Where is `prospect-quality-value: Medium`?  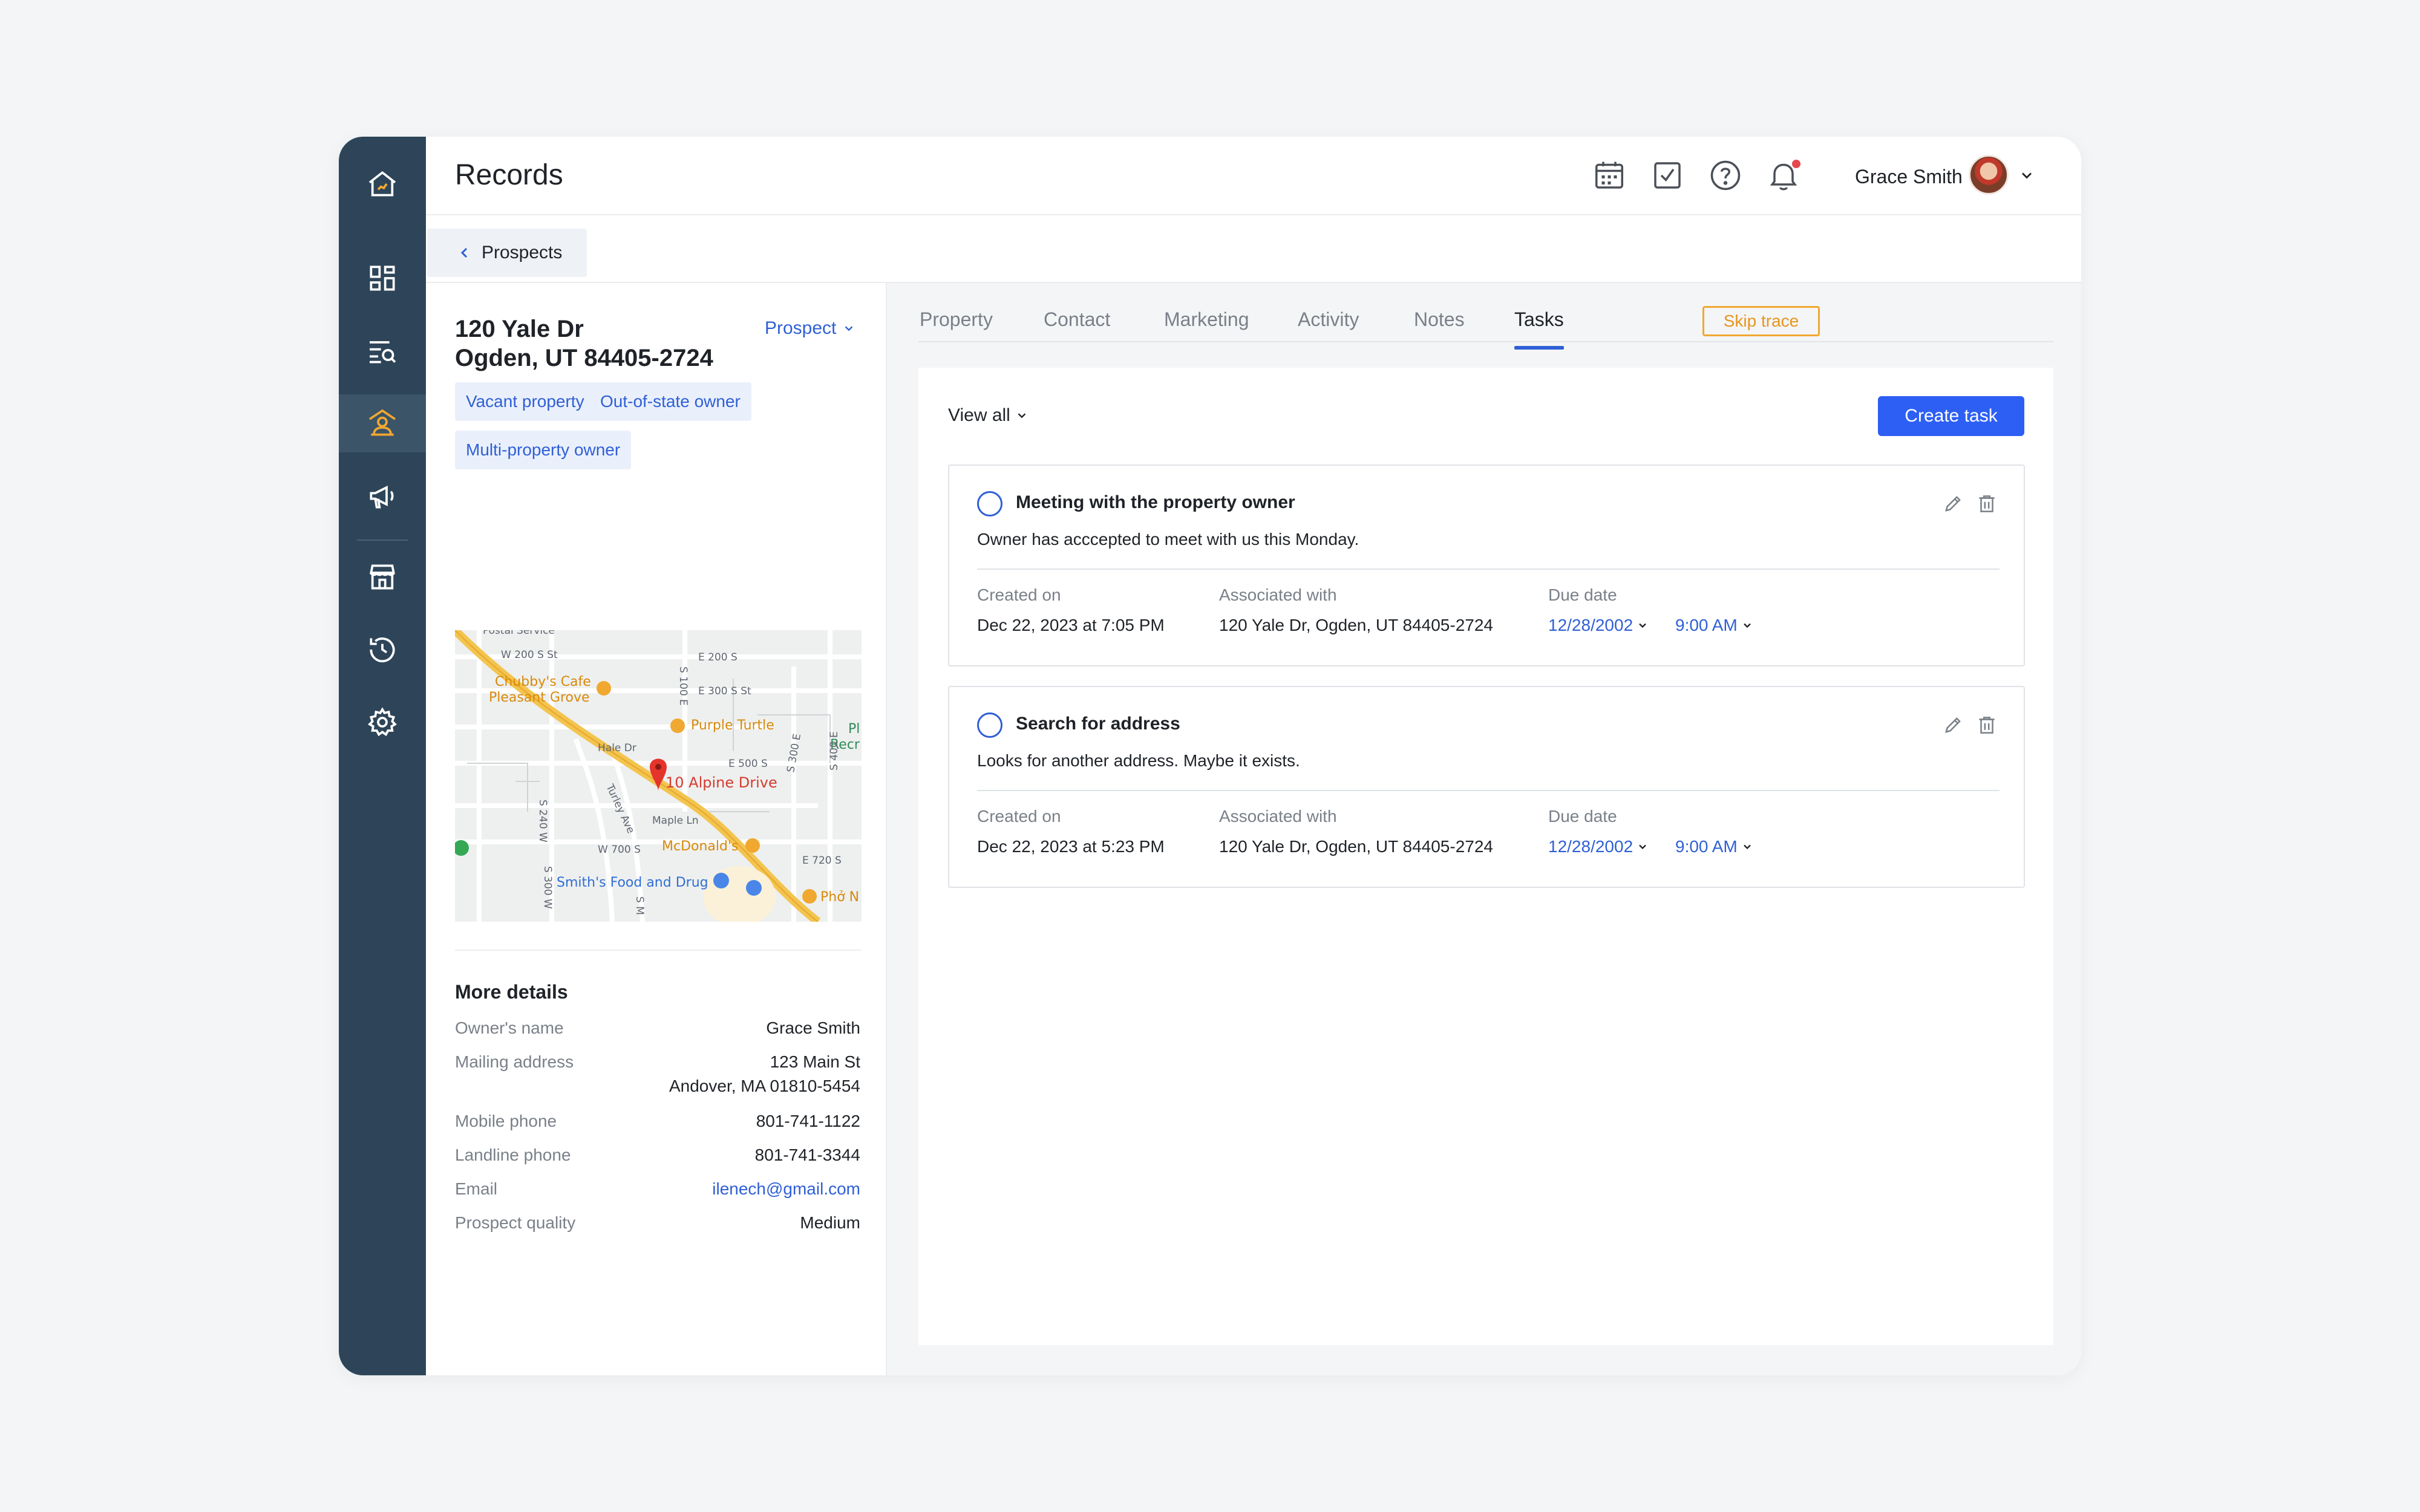 prospect-quality-value: Medium is located at coordinates (830, 1222).